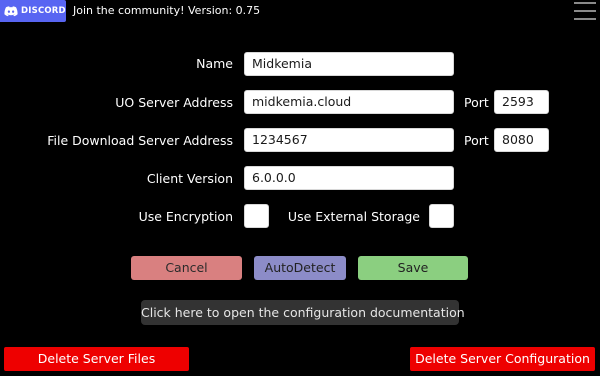 This screenshot has height=376, width=600. I want to click on download-server-label: File Download Server Address, so click(140, 140).